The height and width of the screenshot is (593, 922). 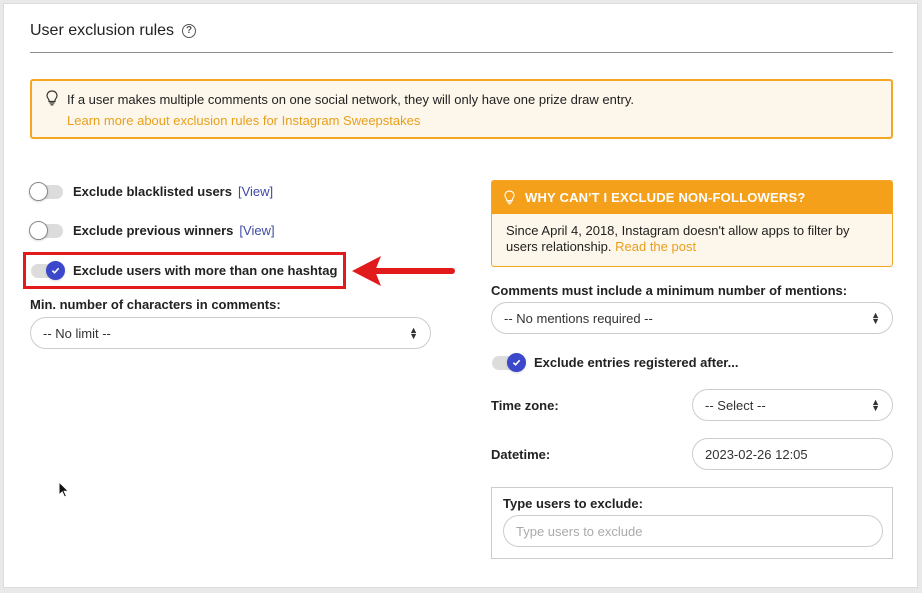 What do you see at coordinates (102, 30) in the screenshot?
I see `section-title: User exclusion rules` at bounding box center [102, 30].